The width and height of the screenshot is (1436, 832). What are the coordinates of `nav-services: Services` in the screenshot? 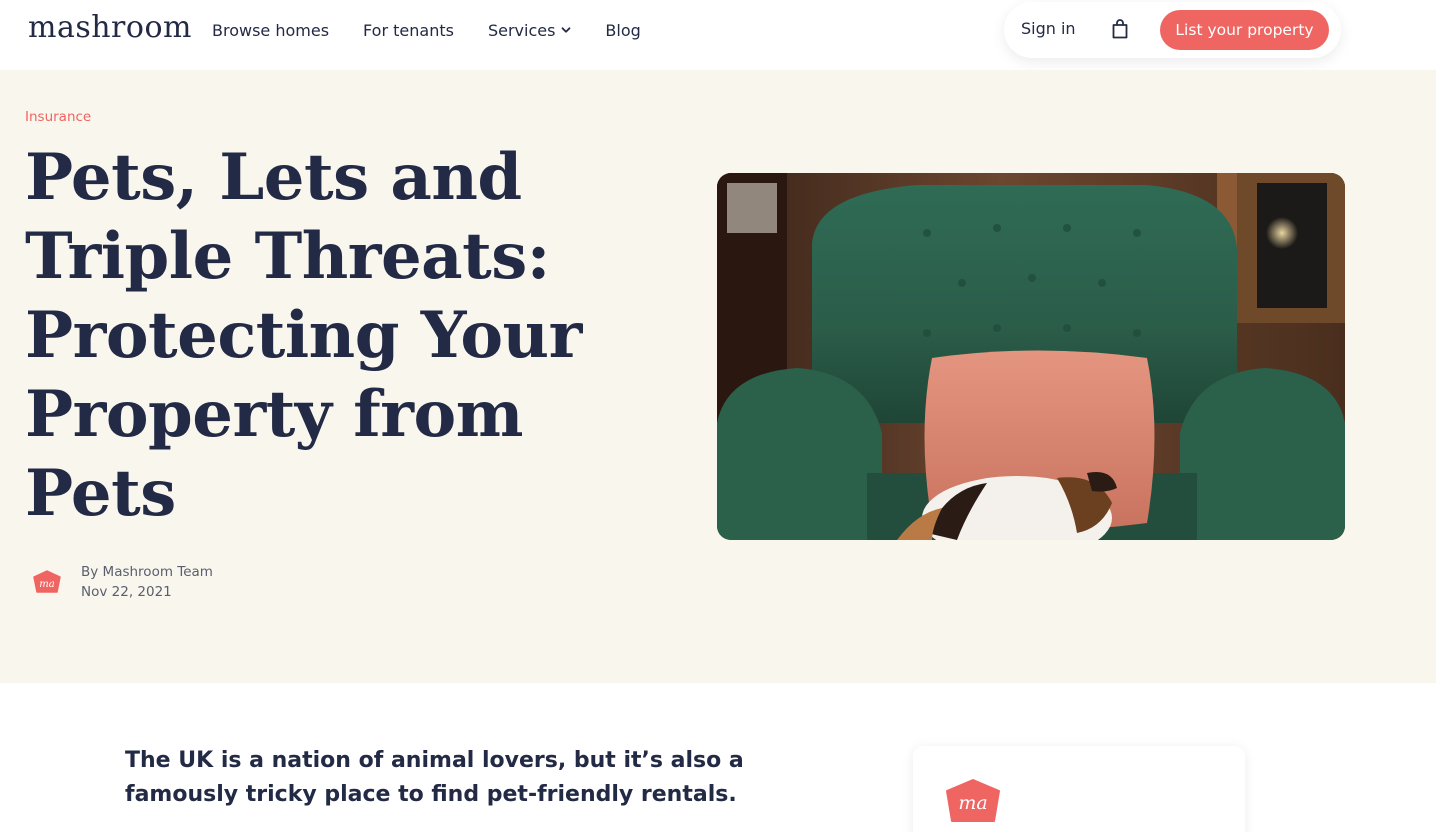 It's located at (529, 30).